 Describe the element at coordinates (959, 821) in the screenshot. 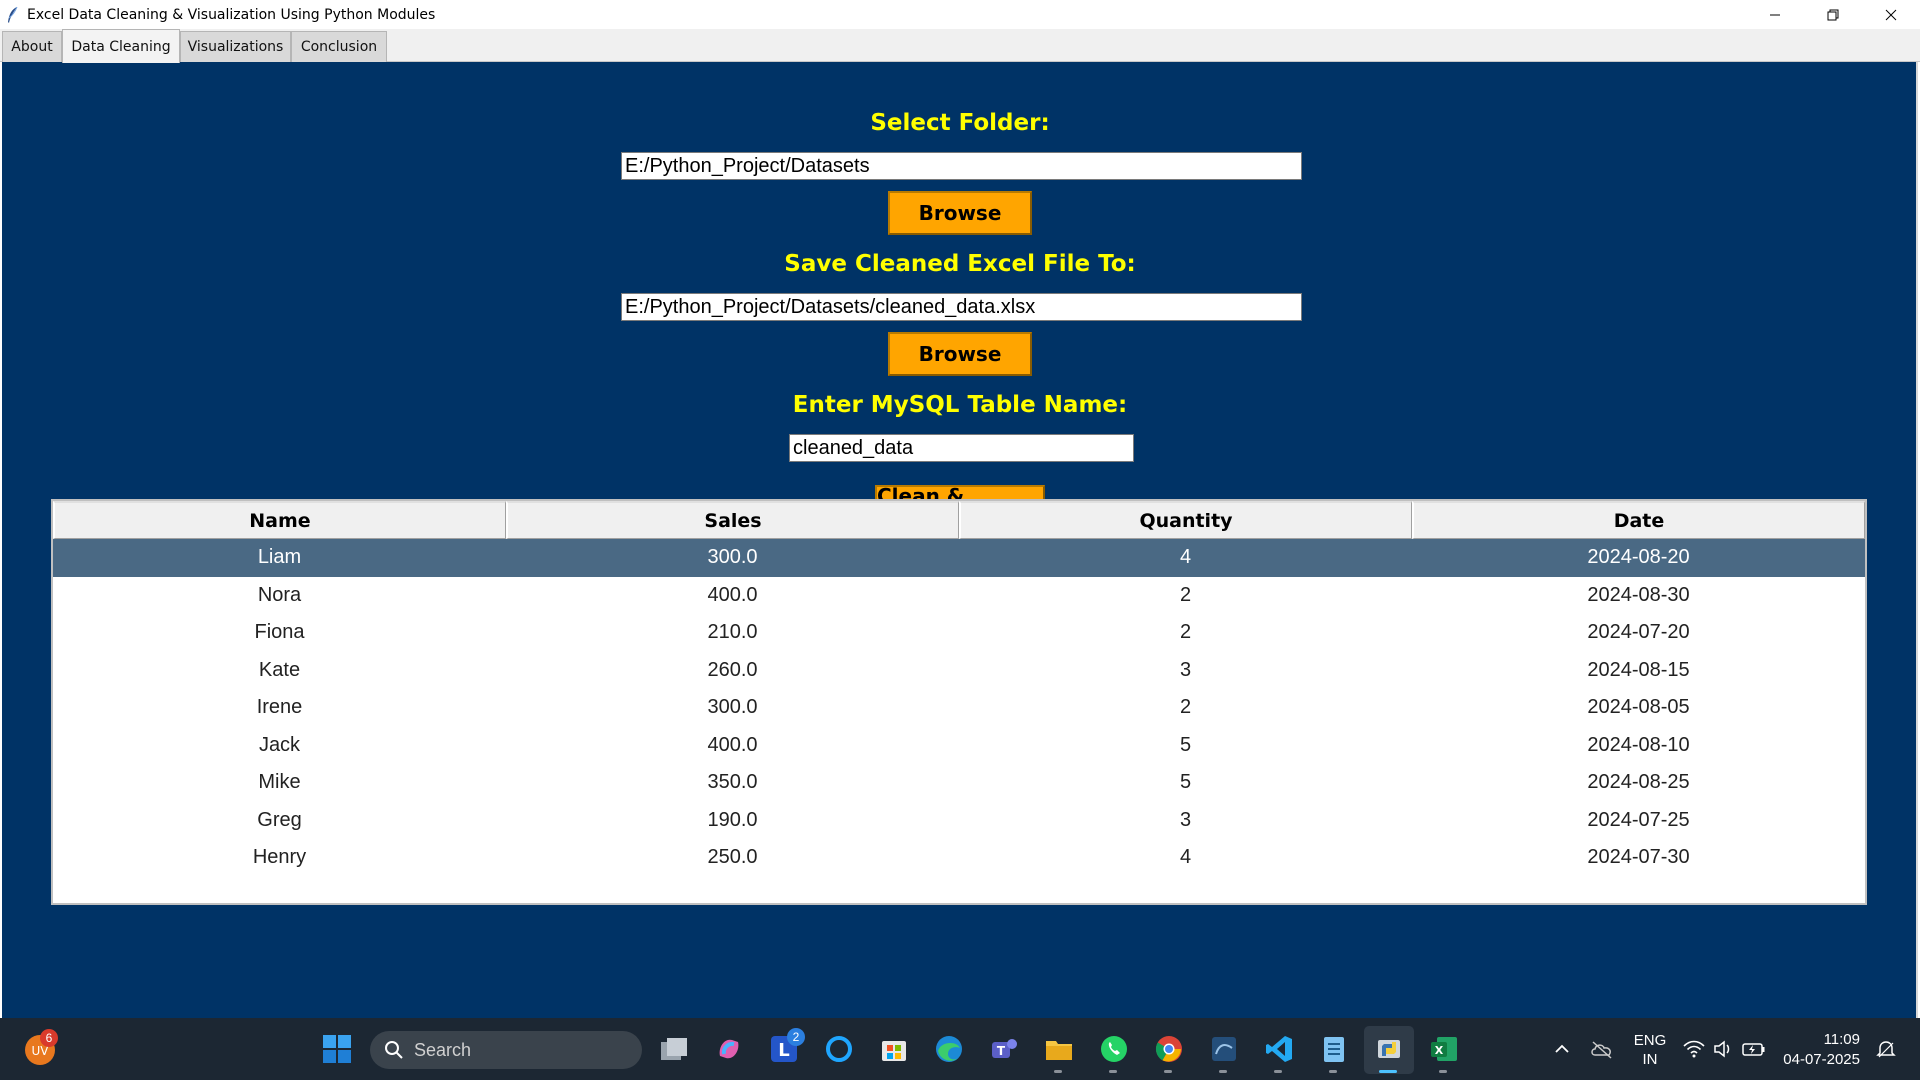

I see `table-row: Greg 190.0 3 2024-07-25` at that location.